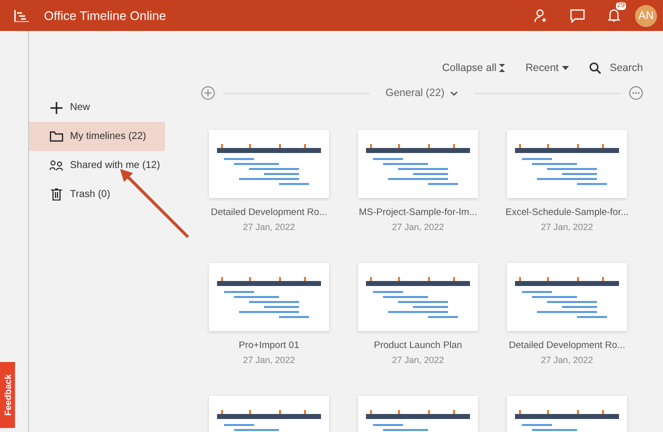 The height and width of the screenshot is (432, 663). What do you see at coordinates (418, 345) in the screenshot?
I see `timeline-title: Product Launch Plan` at bounding box center [418, 345].